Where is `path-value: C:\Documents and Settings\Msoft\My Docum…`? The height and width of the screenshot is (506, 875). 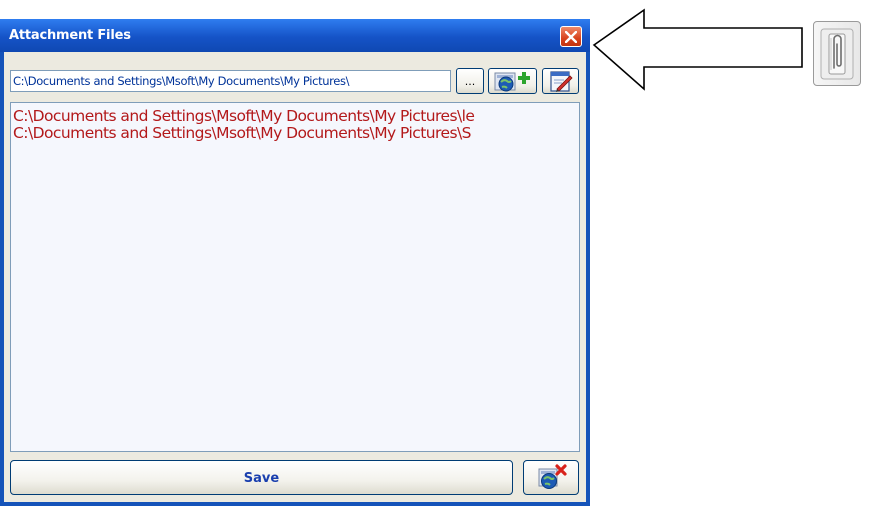
path-value: C:\Documents and Settings\Msoft\My Docum… is located at coordinates (181, 81).